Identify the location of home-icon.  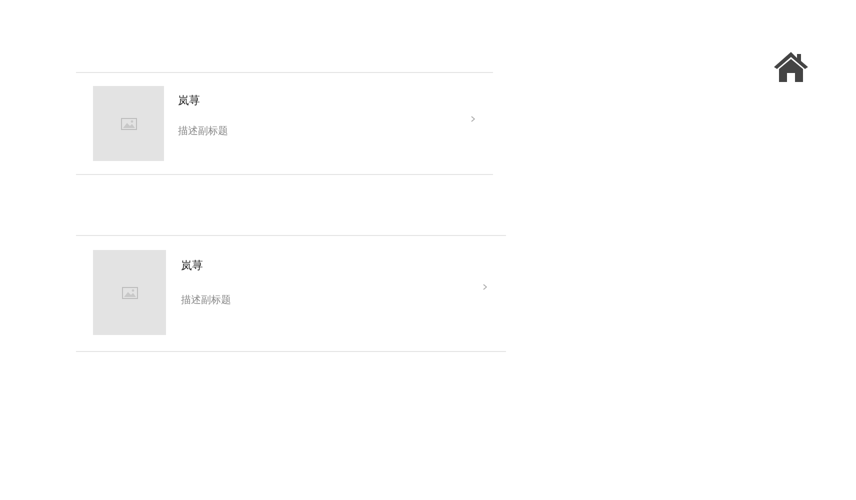
(791, 67).